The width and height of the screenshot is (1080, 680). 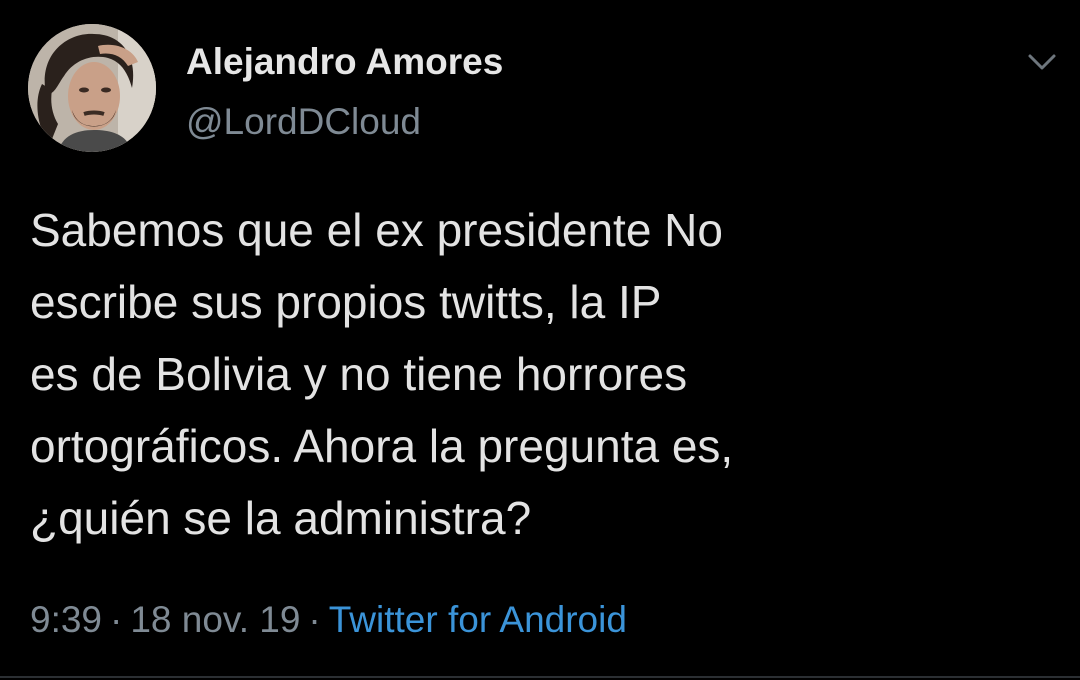 I want to click on avatar, so click(x=92, y=88).